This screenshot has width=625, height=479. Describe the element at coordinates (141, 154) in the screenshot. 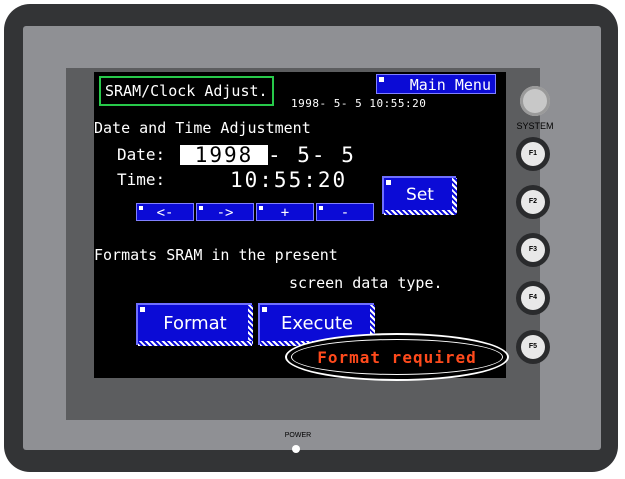

I see `date-label: Date:` at that location.